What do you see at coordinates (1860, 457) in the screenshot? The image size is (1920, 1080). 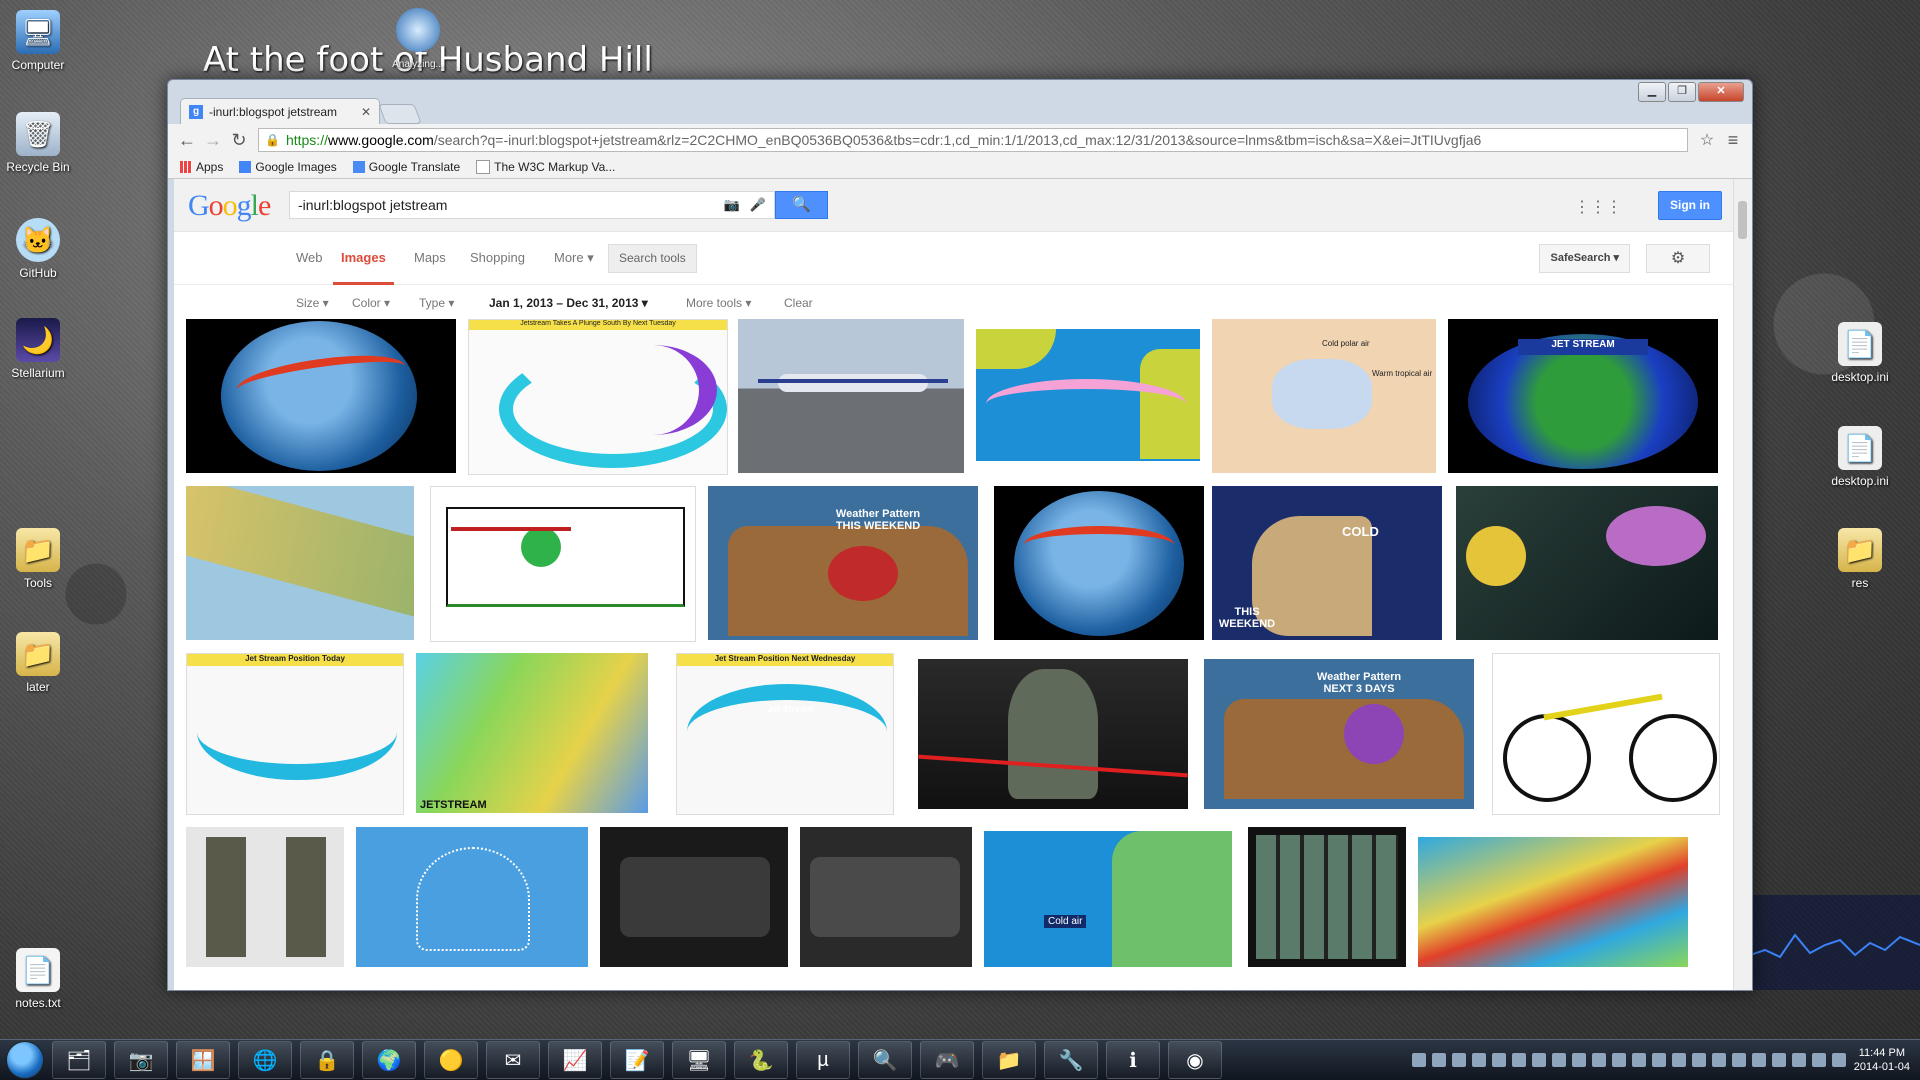 I see `desktop-icon-desktop-ini-2: 📄 desktop.ini` at bounding box center [1860, 457].